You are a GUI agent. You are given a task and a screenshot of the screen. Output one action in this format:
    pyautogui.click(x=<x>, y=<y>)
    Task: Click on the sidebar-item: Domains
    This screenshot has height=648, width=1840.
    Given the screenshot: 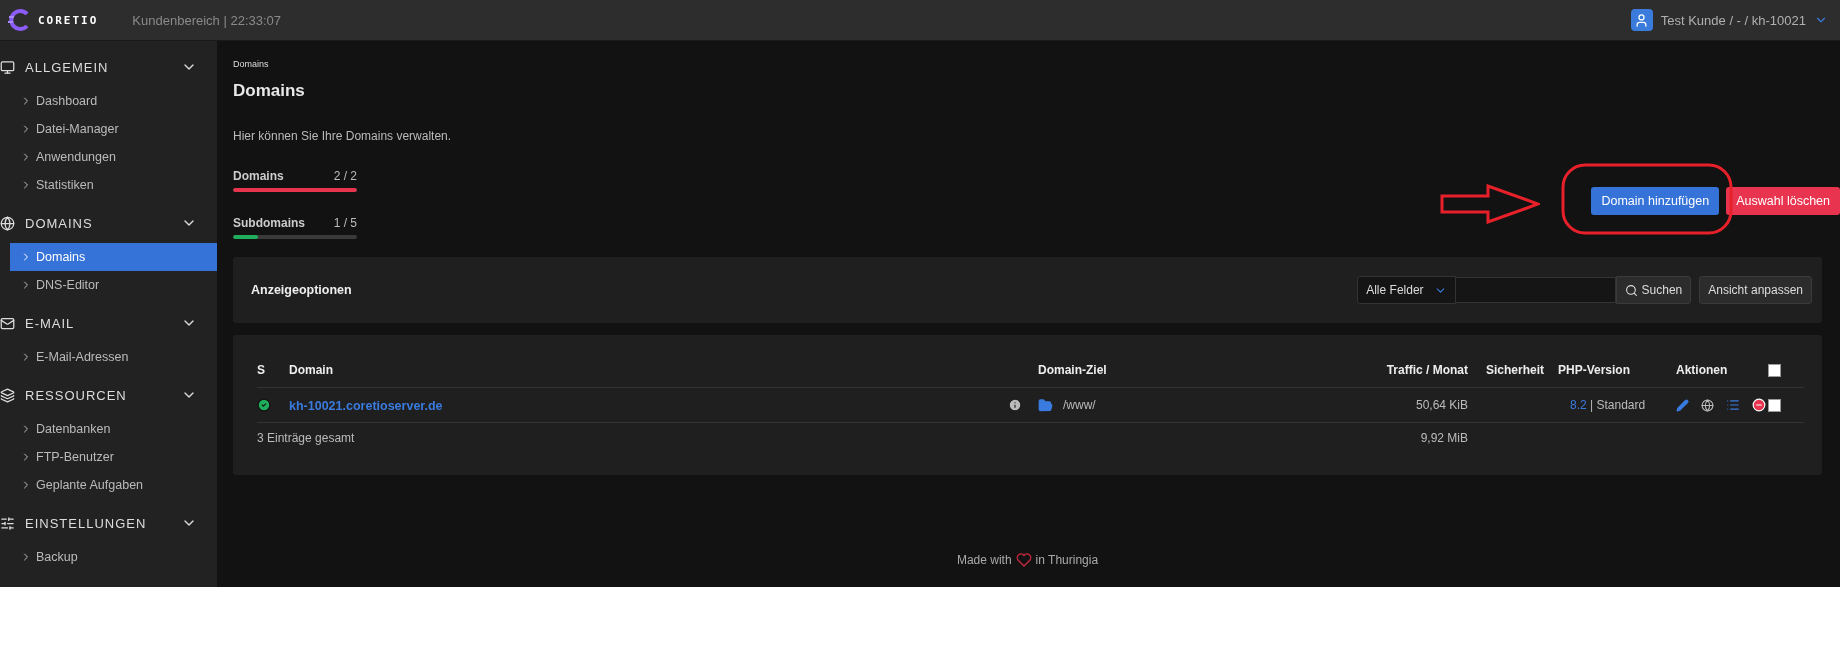 What is the action you would take?
    pyautogui.click(x=113, y=257)
    